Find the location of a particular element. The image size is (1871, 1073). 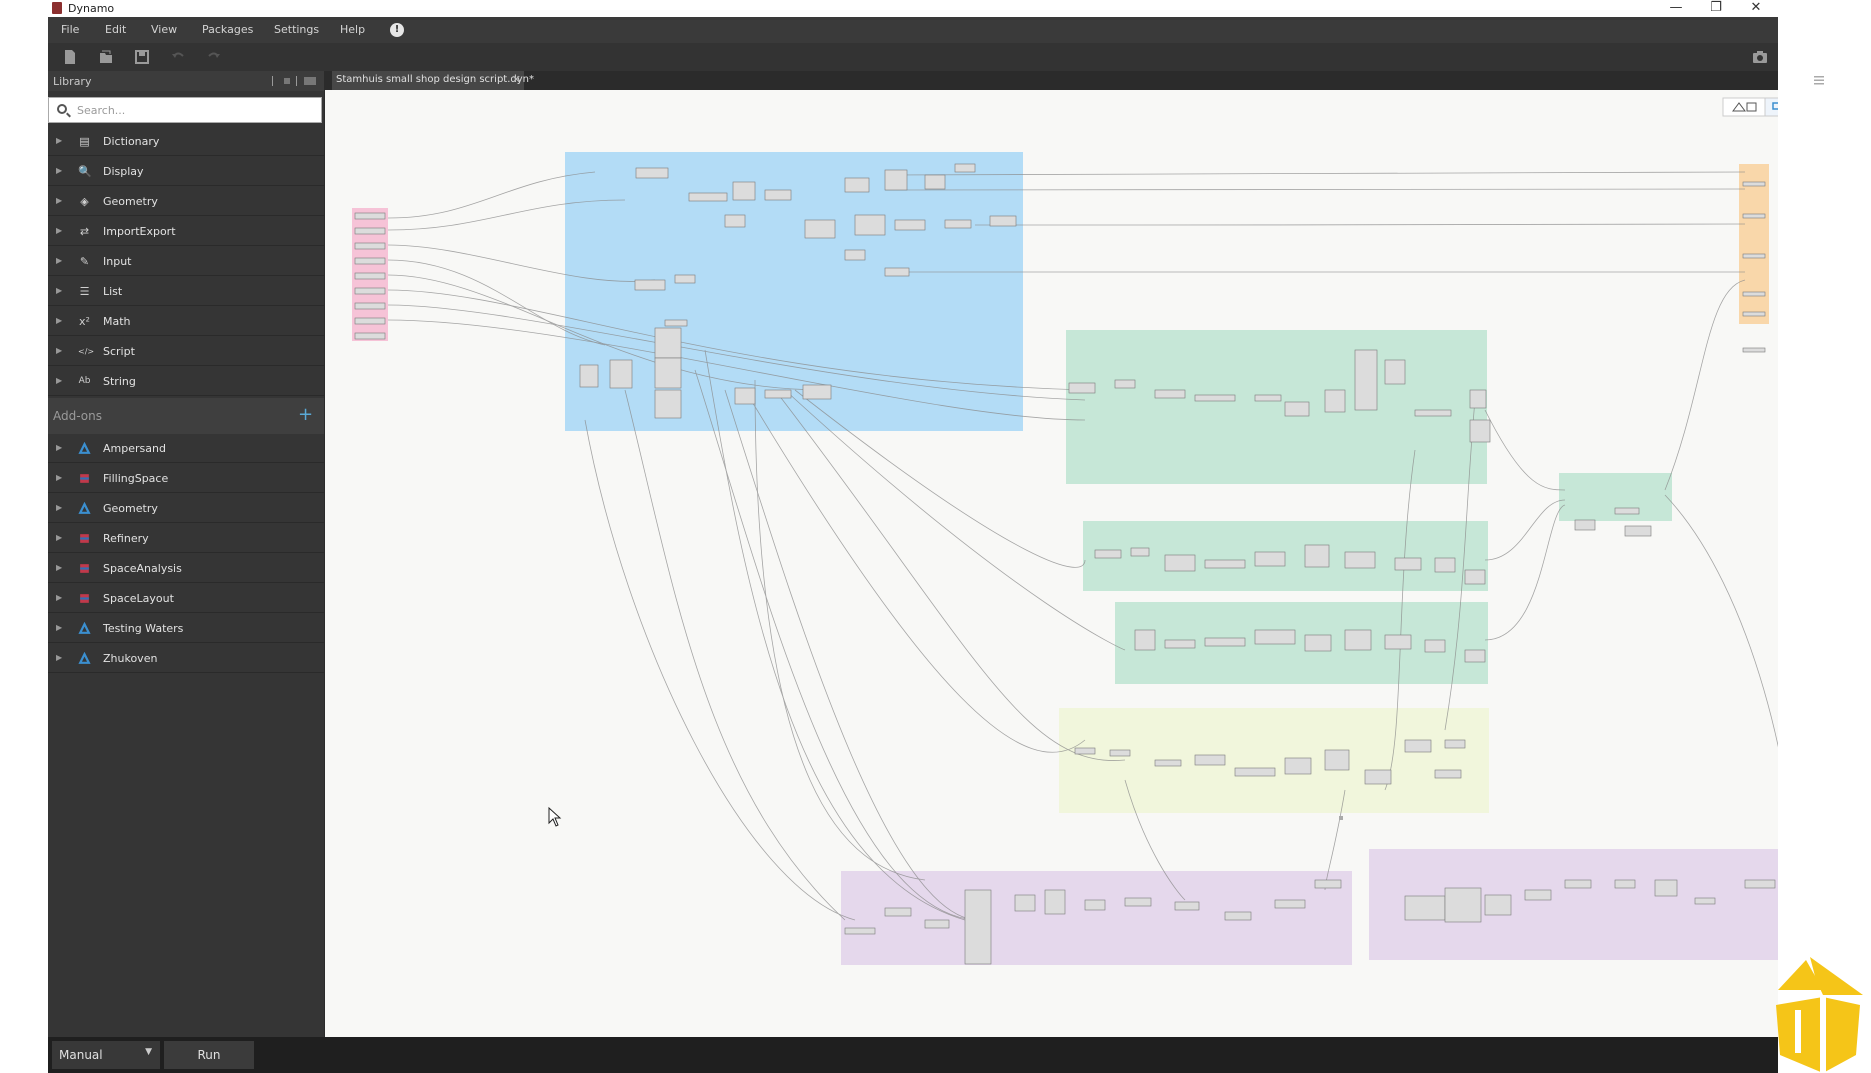

open-file-icon is located at coordinates (106, 57).